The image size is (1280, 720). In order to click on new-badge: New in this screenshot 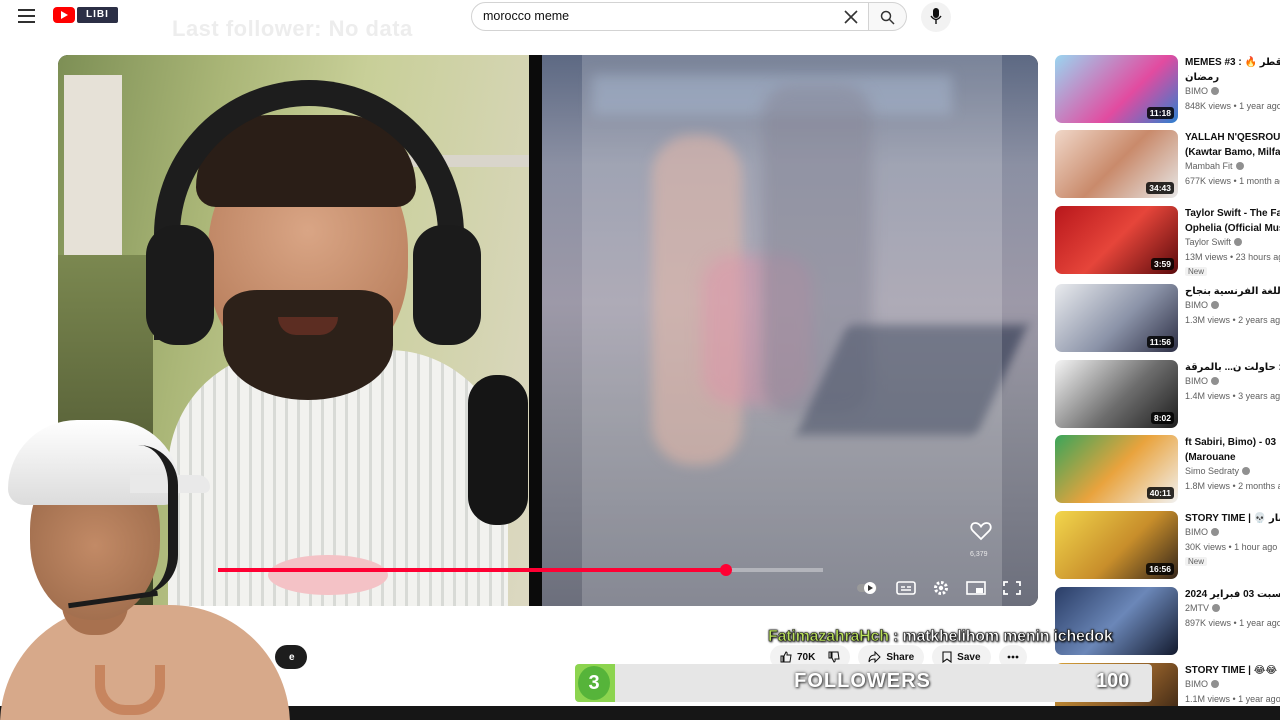, I will do `click(1196, 561)`.